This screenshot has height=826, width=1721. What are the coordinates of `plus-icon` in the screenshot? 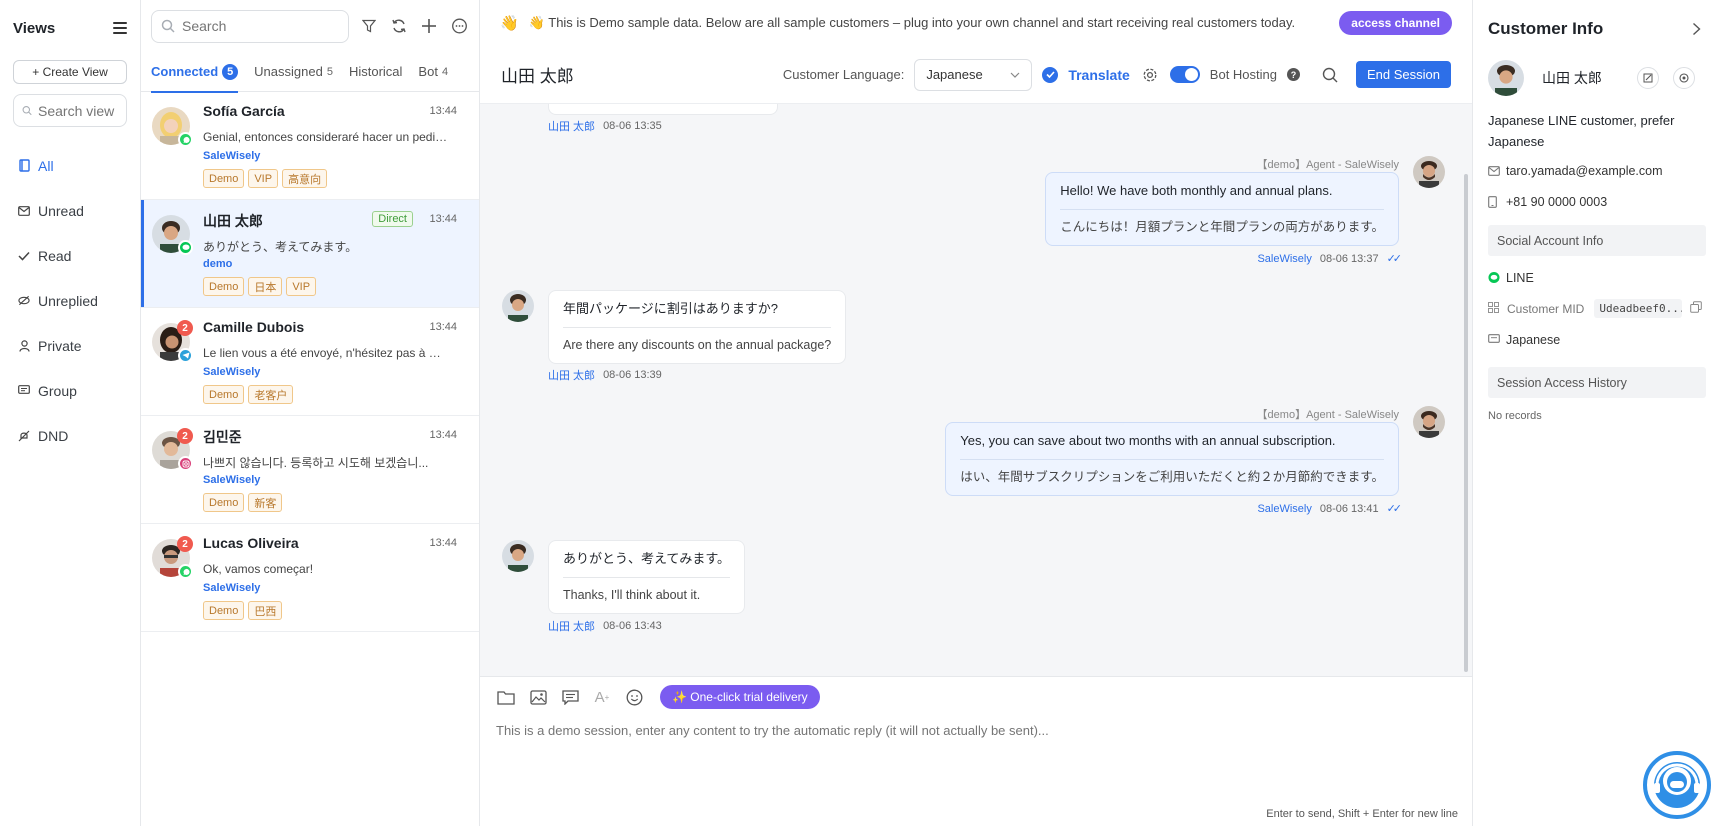 It's located at (429, 26).